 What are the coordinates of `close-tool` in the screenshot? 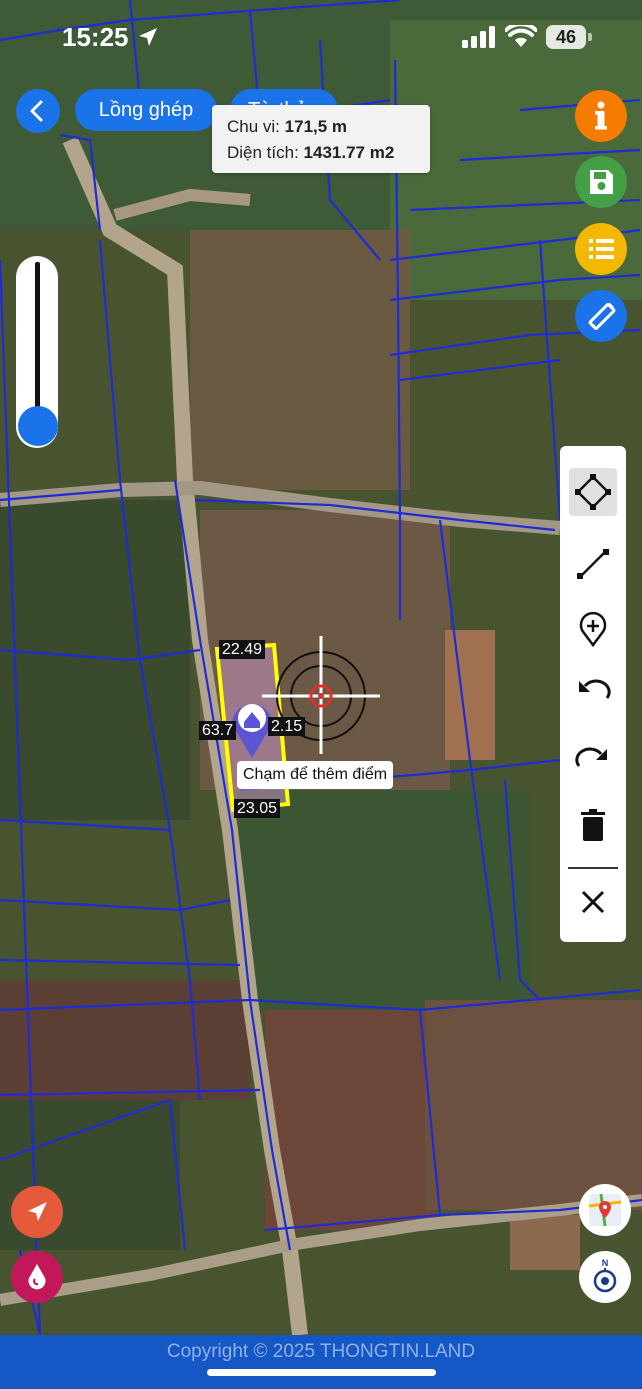 It's located at (593, 902).